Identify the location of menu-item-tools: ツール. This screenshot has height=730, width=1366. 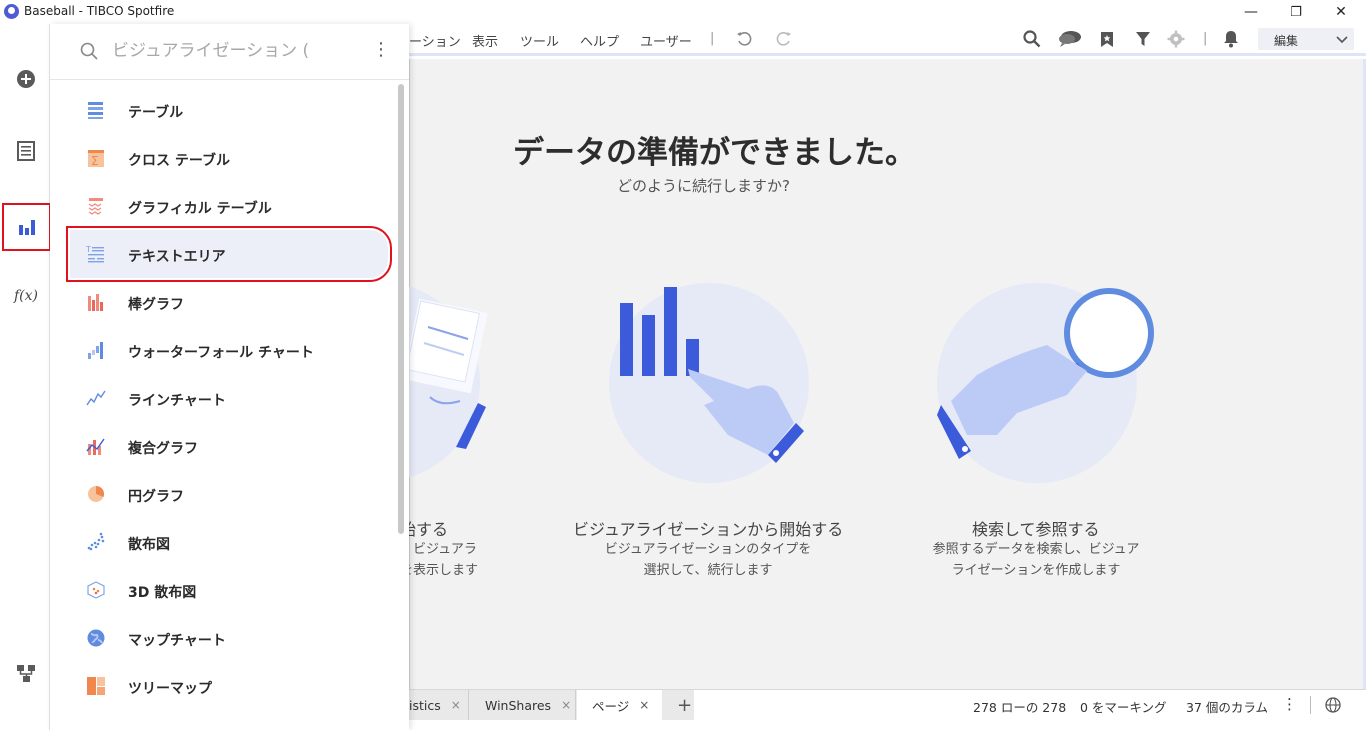
(539, 40).